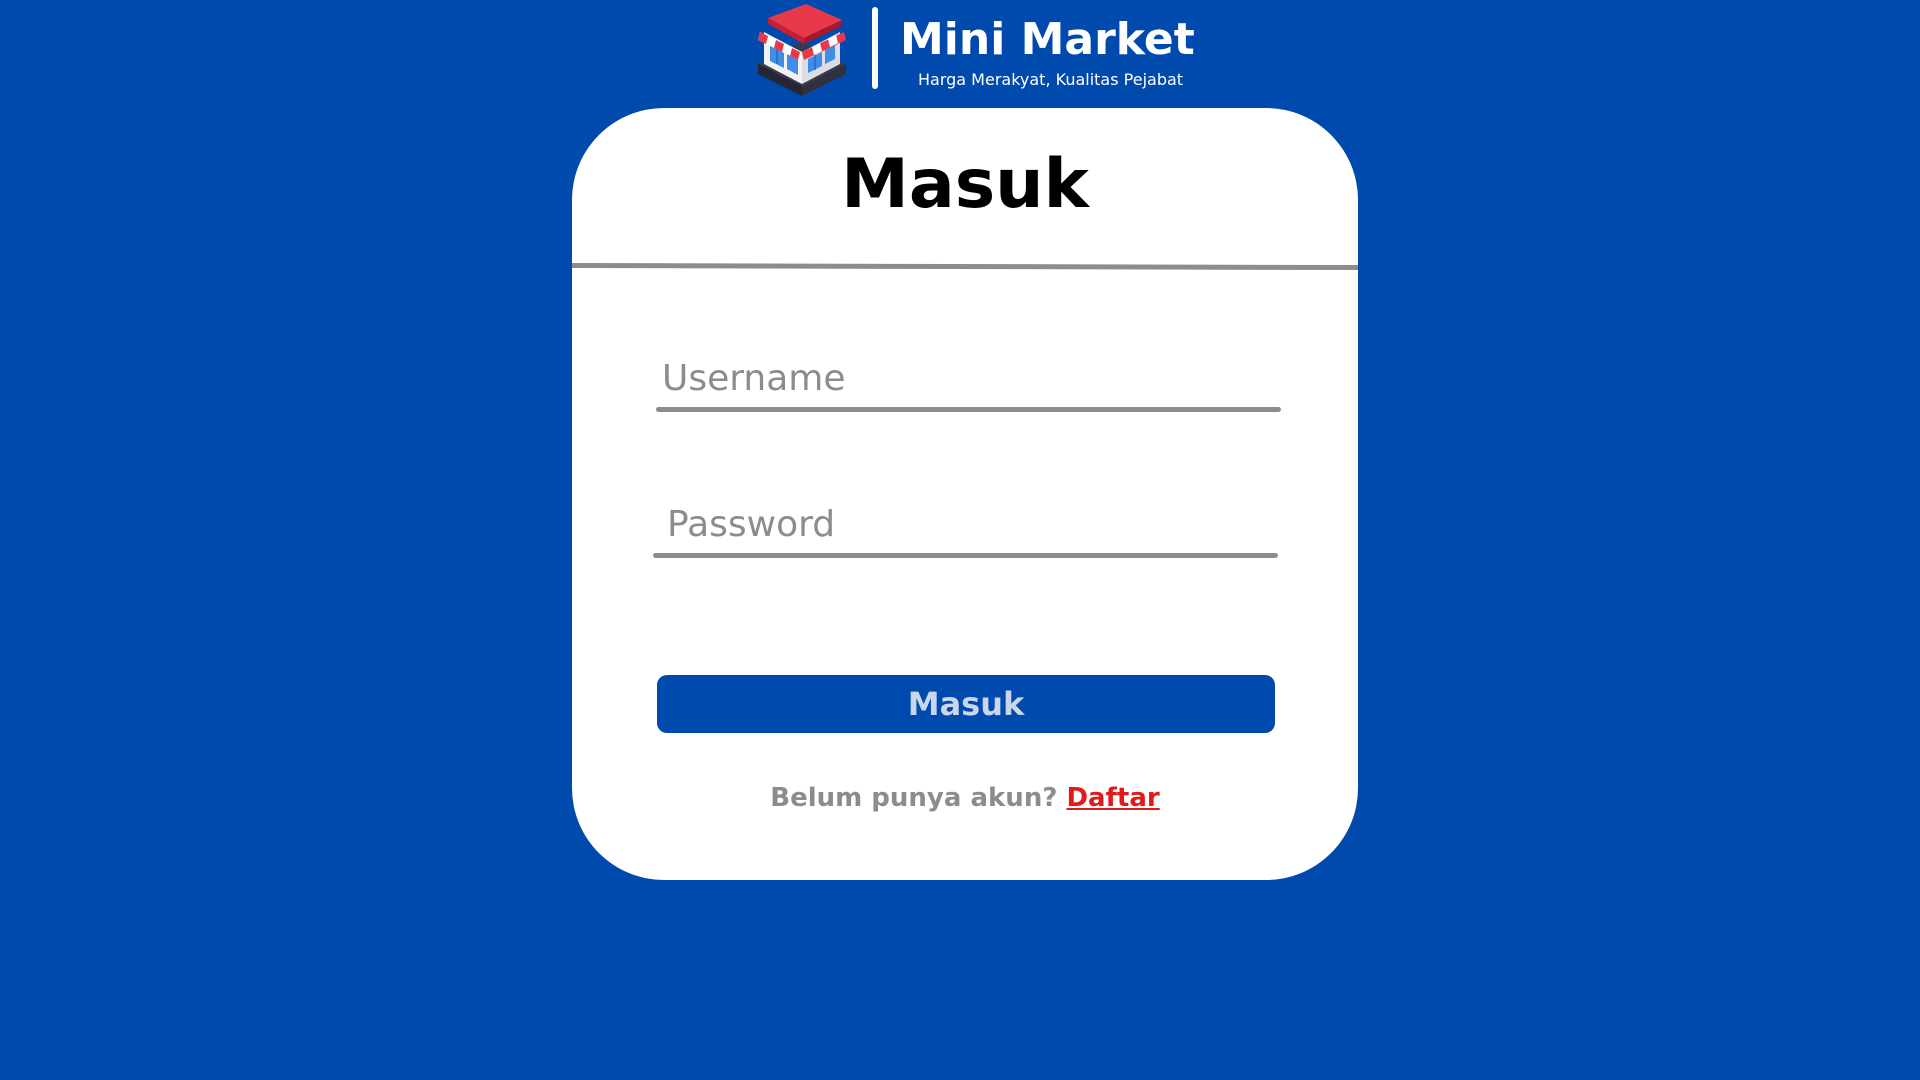 This screenshot has height=1080, width=1920. I want to click on storefront-icon, so click(802, 50).